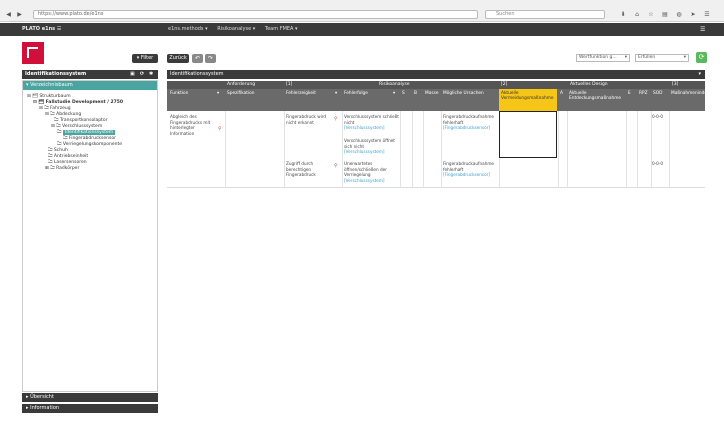 The height and width of the screenshot is (436, 724). What do you see at coordinates (90, 408) in the screenshot?
I see `sidebar-section-information: ▸ Information` at bounding box center [90, 408].